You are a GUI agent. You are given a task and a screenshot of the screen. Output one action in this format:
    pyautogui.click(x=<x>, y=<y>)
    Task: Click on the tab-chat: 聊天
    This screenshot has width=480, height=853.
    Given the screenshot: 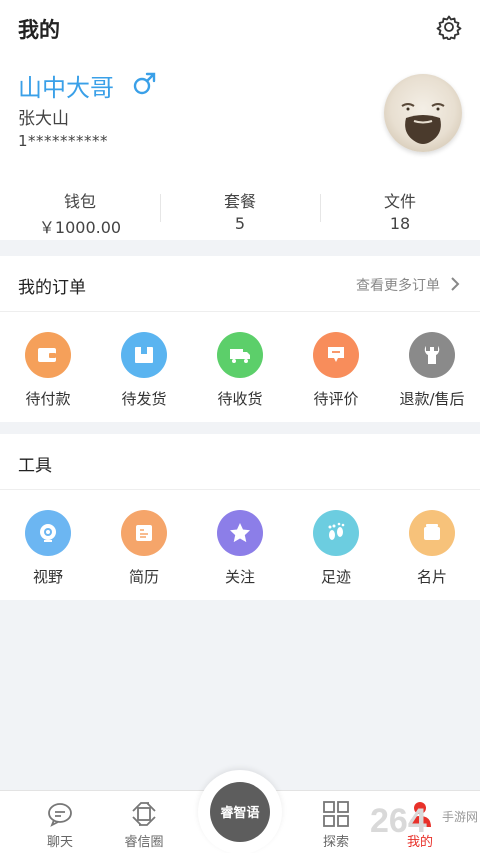 What is the action you would take?
    pyautogui.click(x=60, y=822)
    